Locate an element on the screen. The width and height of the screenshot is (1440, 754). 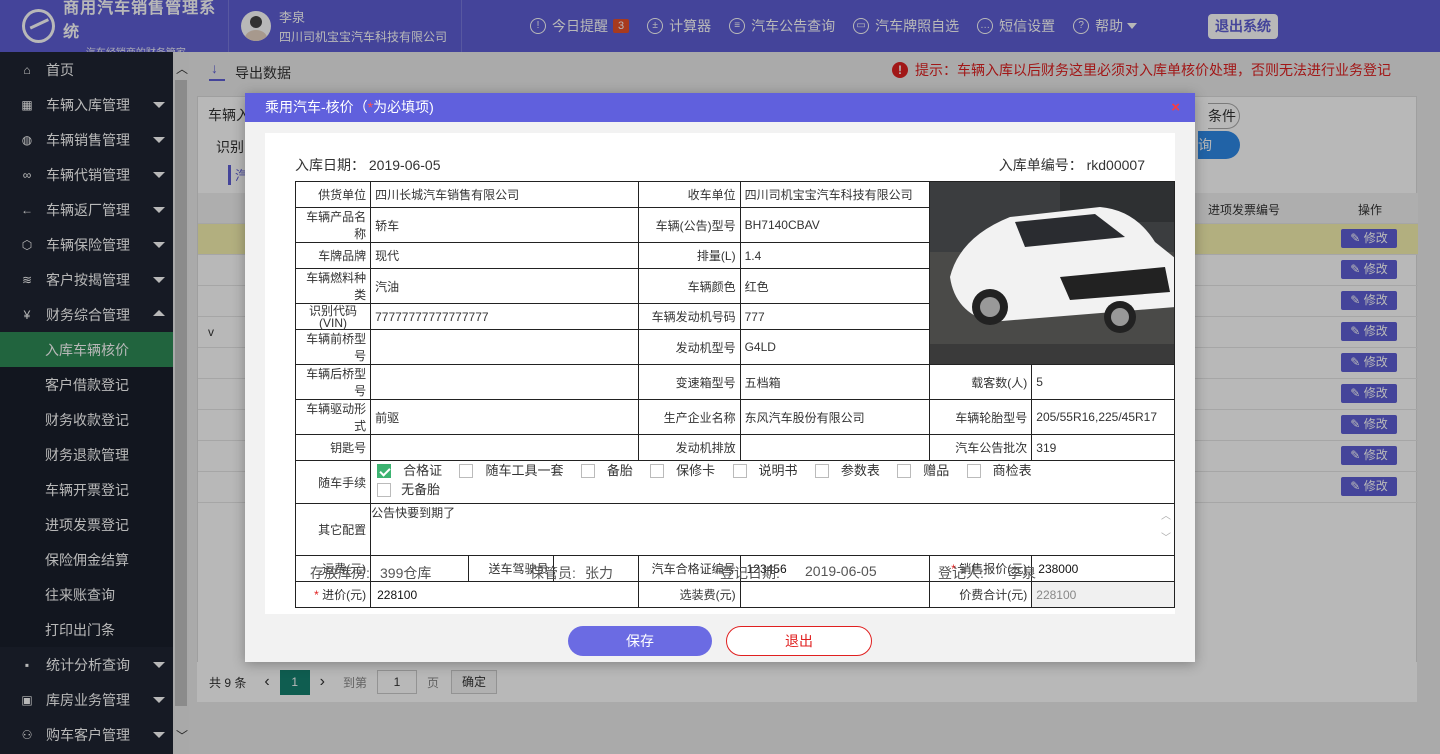
tire-field: 205/55R16,225/45R17 is located at coordinates (1103, 417).